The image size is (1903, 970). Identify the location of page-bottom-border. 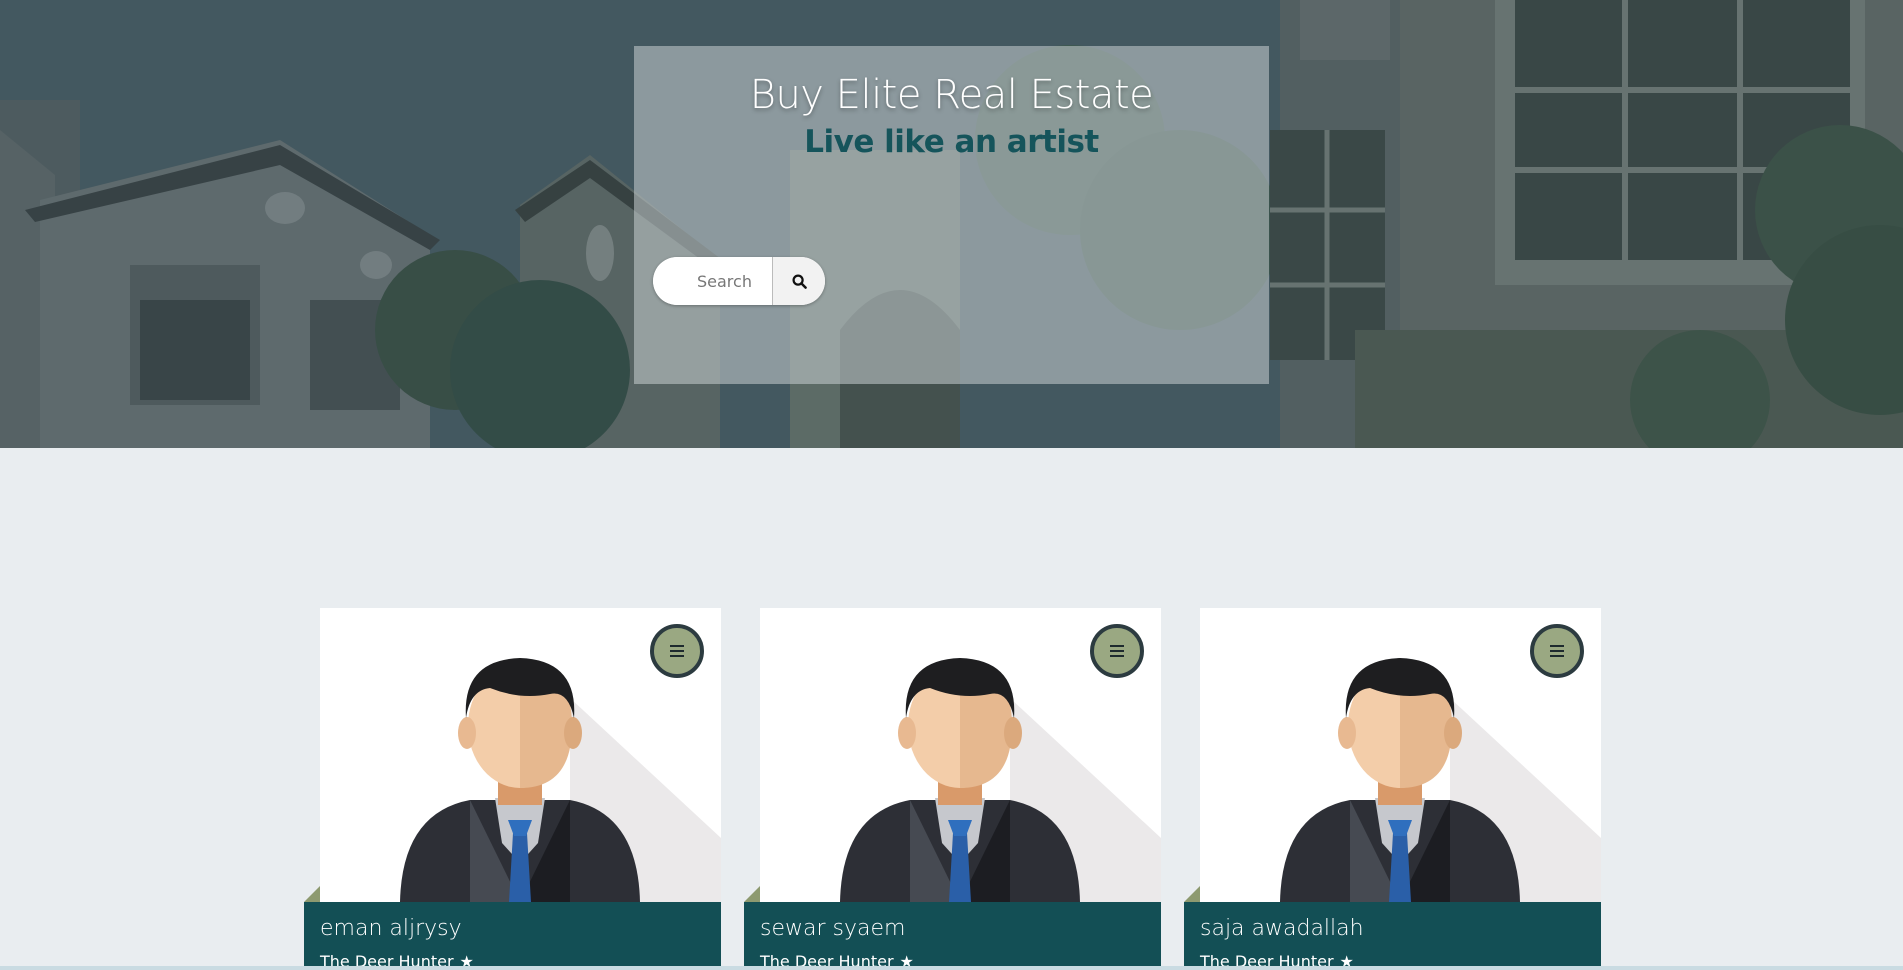
(951, 968).